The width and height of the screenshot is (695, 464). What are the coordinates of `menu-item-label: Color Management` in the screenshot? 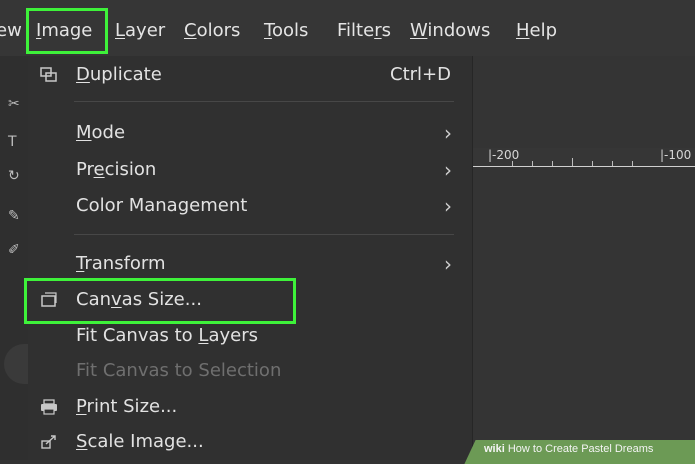 It's located at (162, 205).